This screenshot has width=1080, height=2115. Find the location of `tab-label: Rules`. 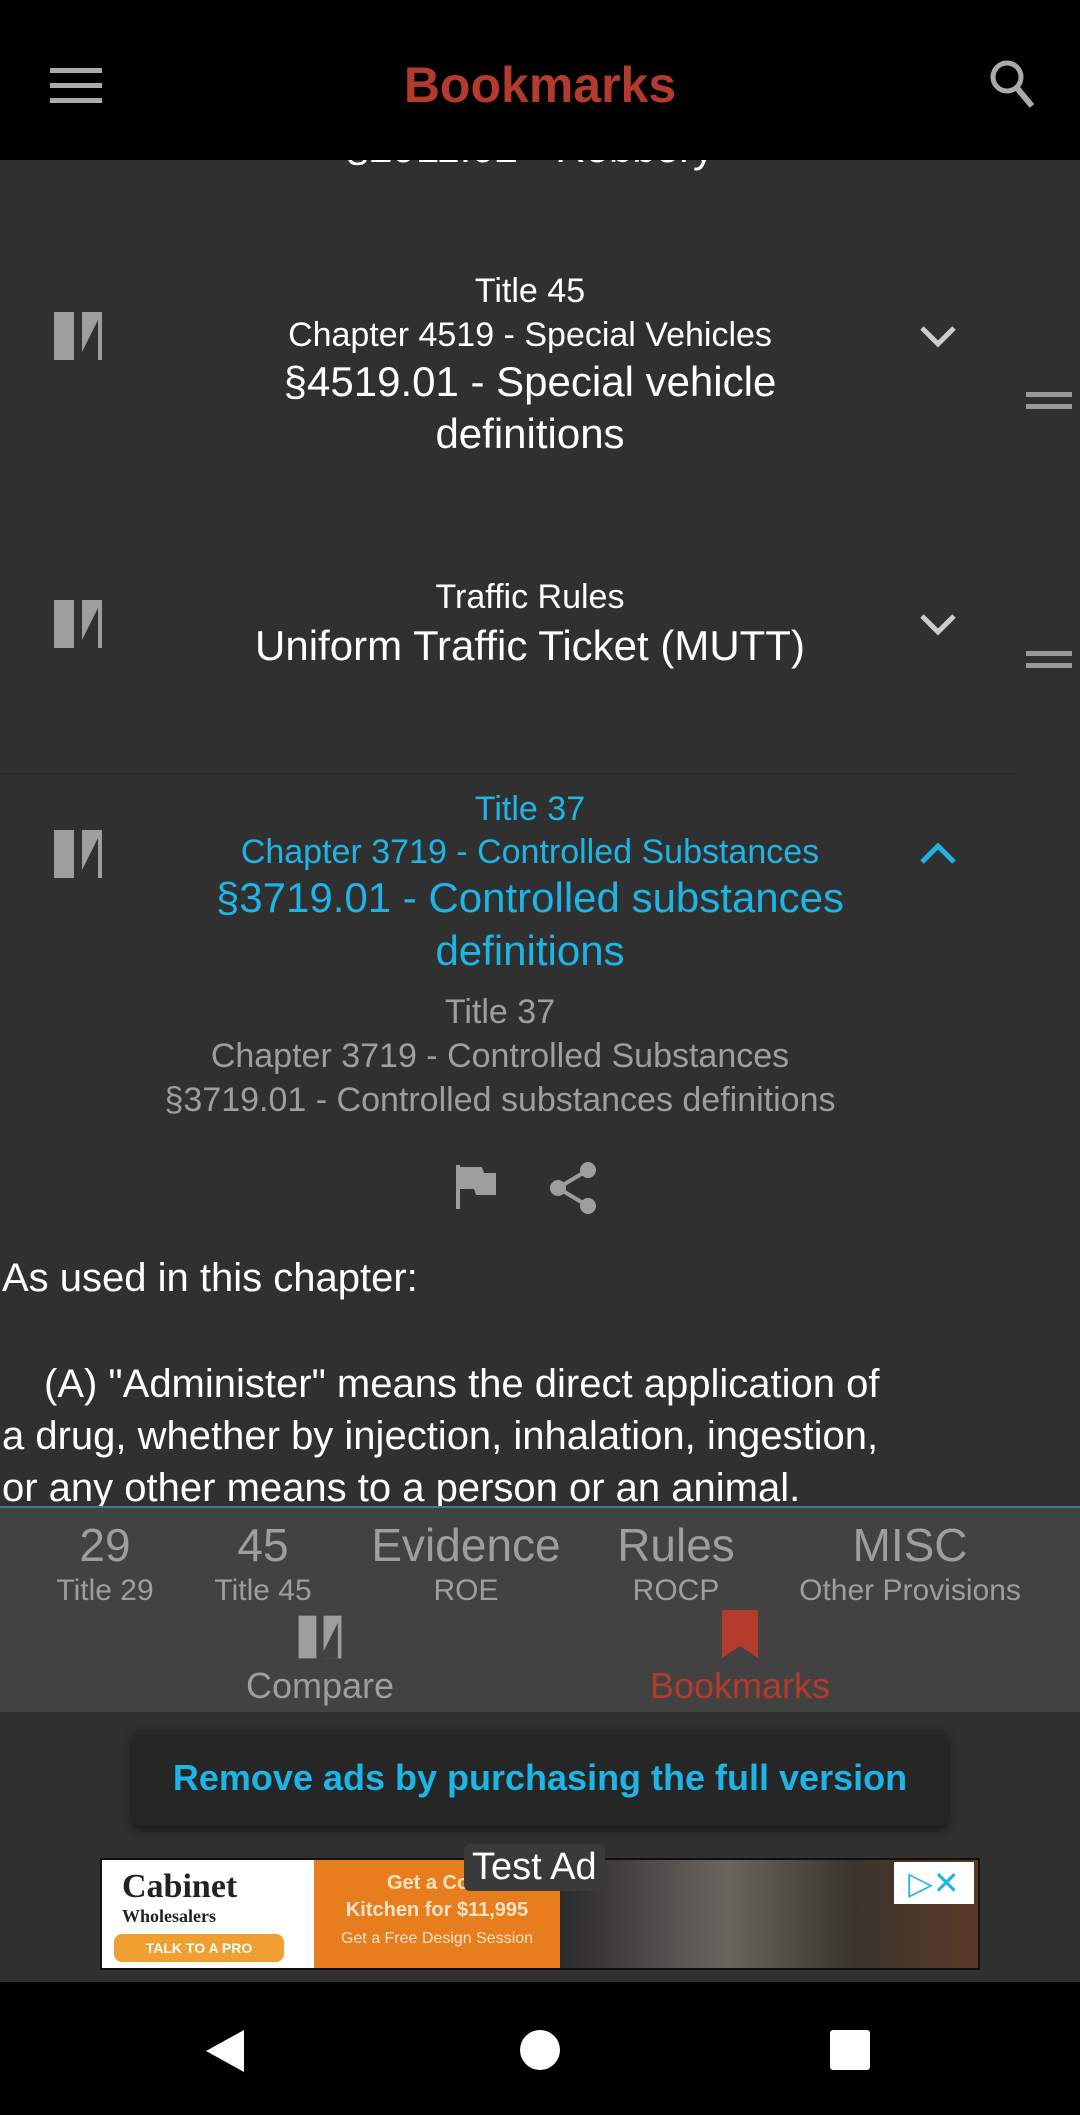

tab-label: Rules is located at coordinates (676, 1545).